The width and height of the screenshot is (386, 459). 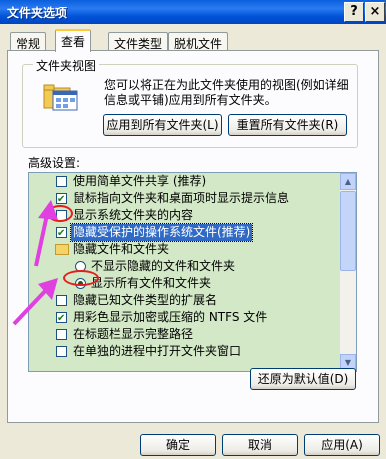 I want to click on list-item-label: 隐藏文件和文件夹, so click(x=121, y=249).